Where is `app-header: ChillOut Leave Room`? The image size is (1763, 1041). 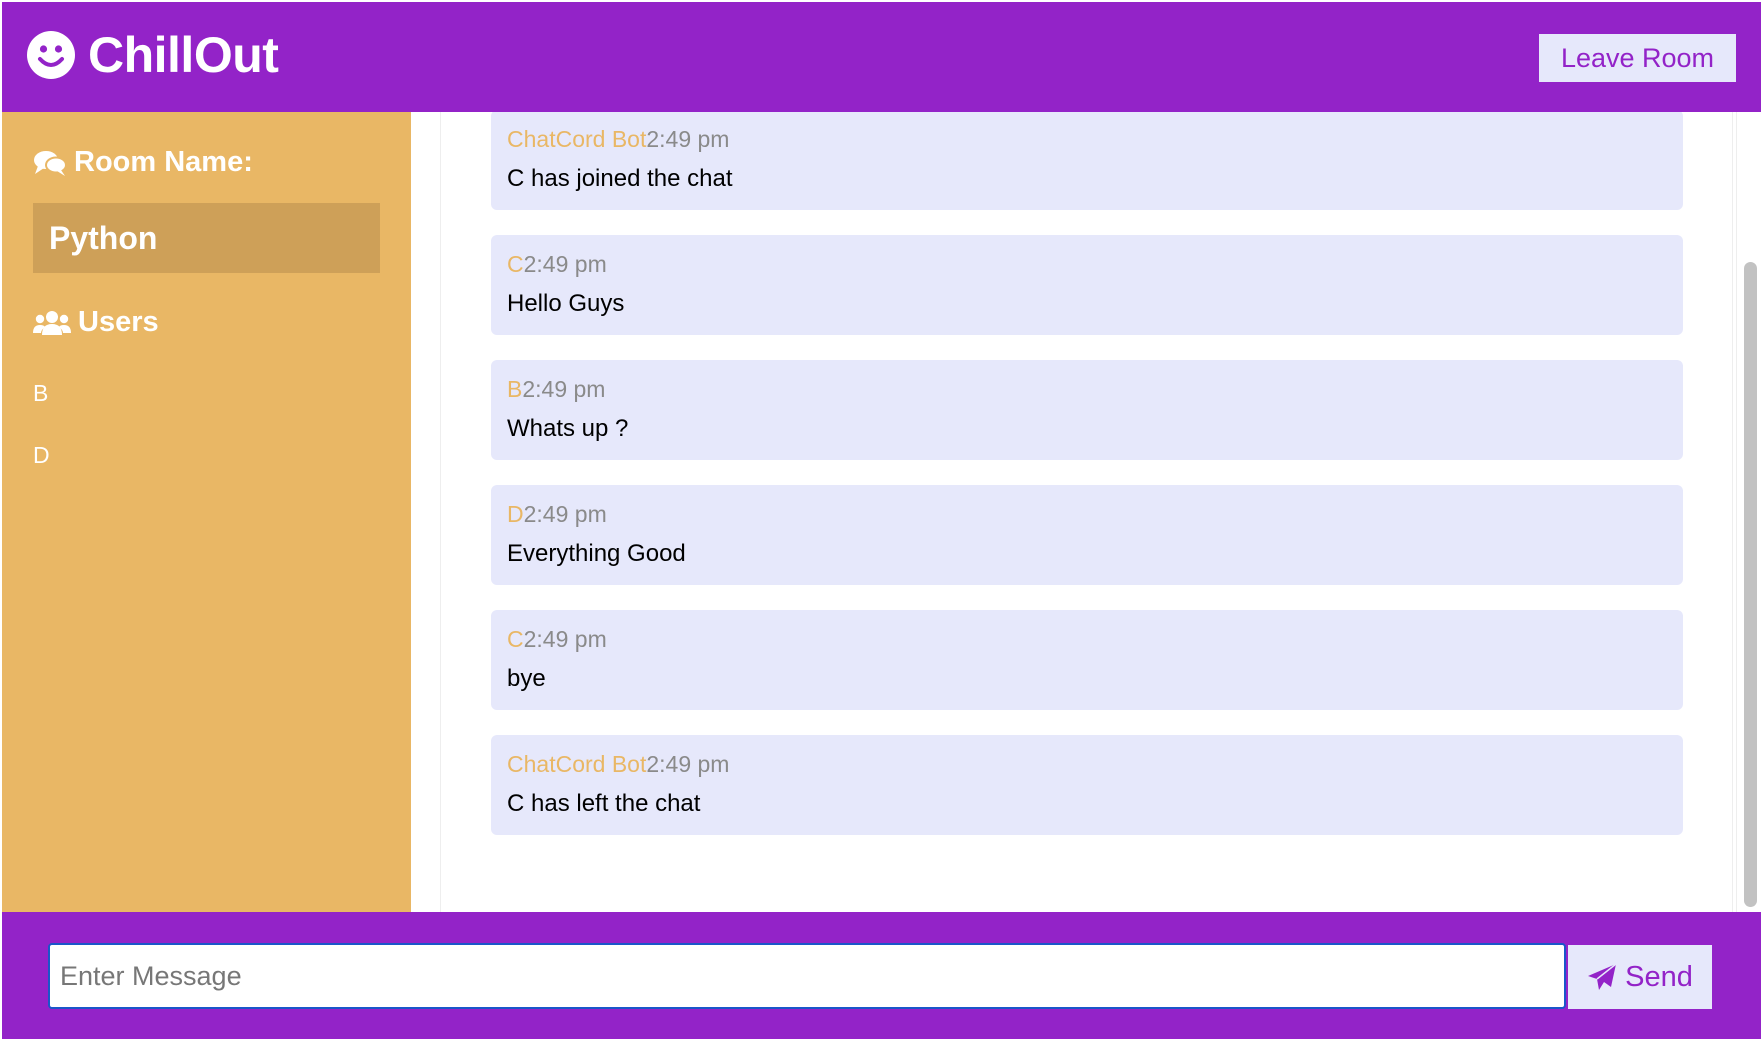 app-header: ChillOut Leave Room is located at coordinates (881, 57).